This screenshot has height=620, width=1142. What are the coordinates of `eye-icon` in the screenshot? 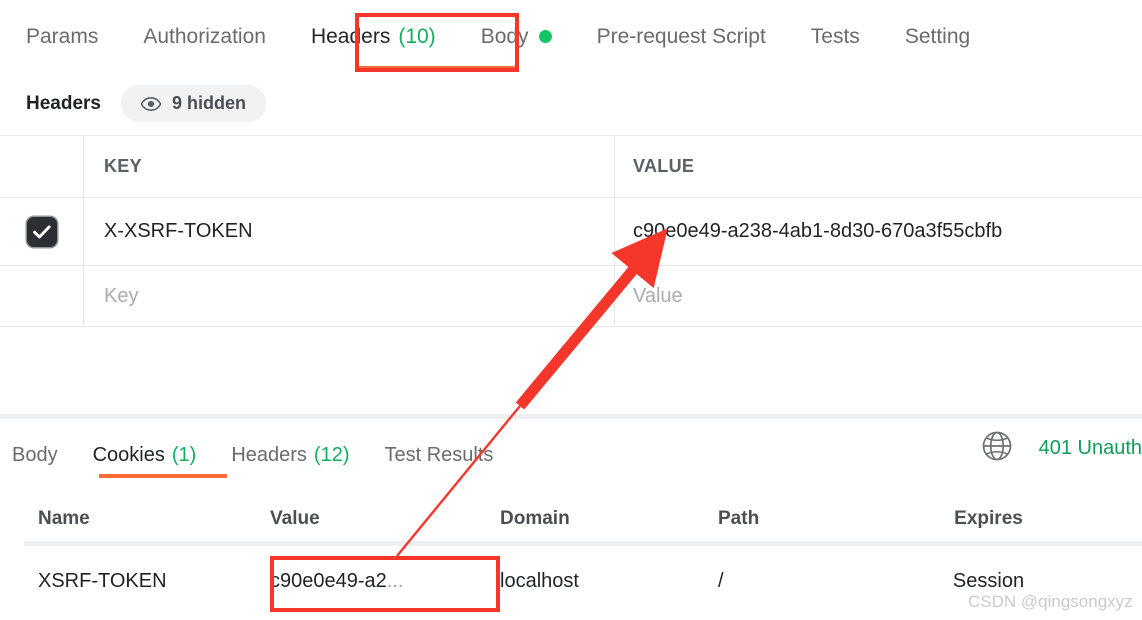 It's located at (151, 103).